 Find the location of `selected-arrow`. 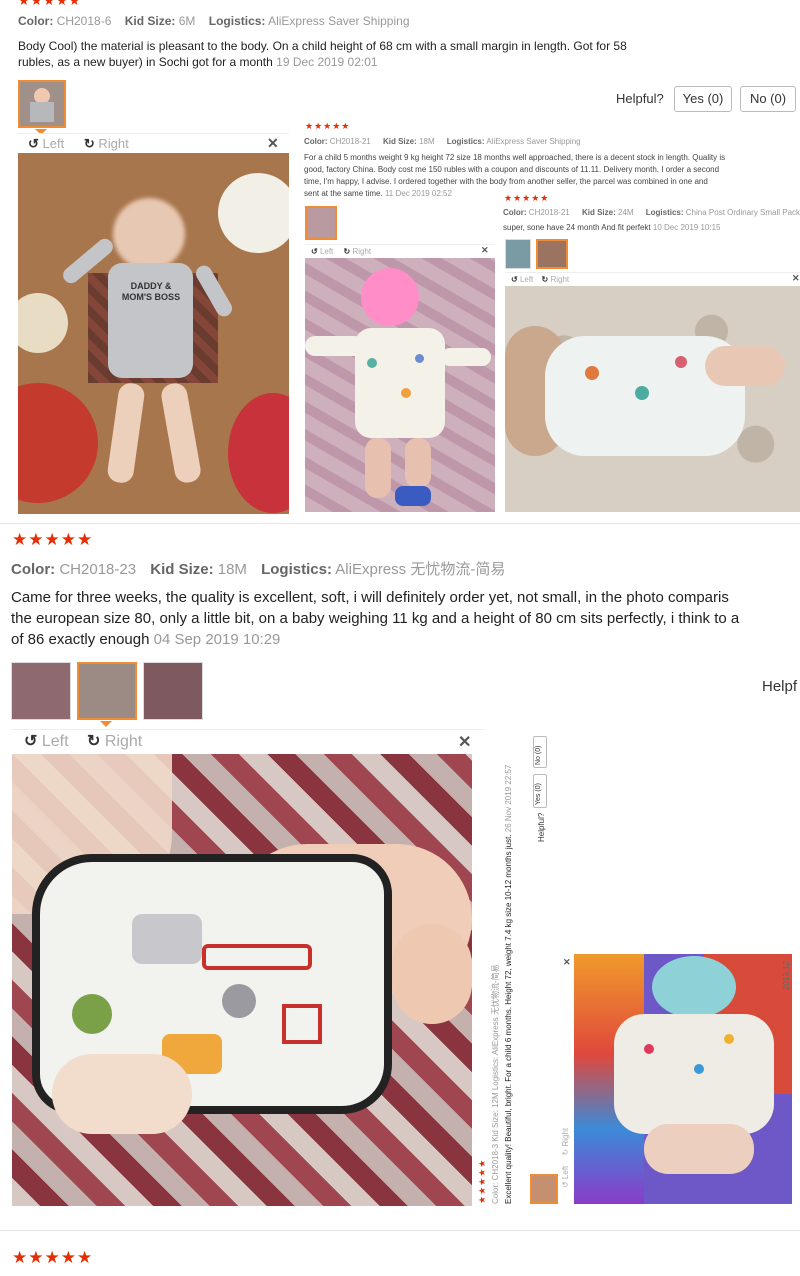

selected-arrow is located at coordinates (106, 724).